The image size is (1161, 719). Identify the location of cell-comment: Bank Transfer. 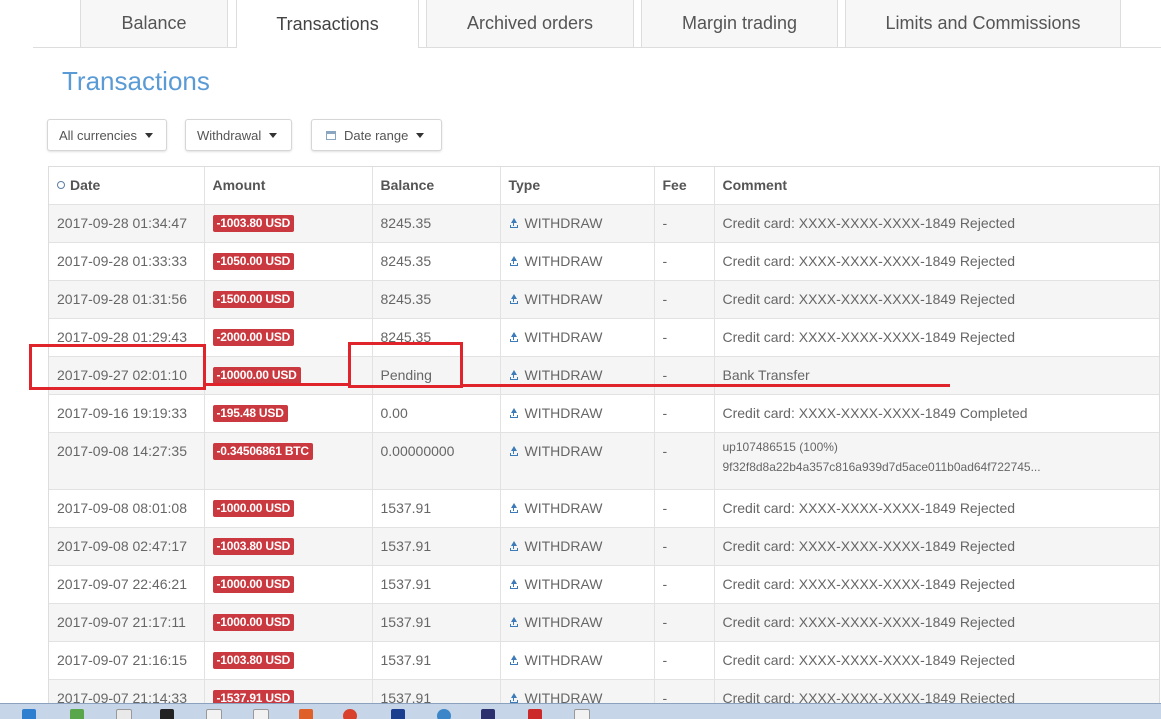
(936, 375).